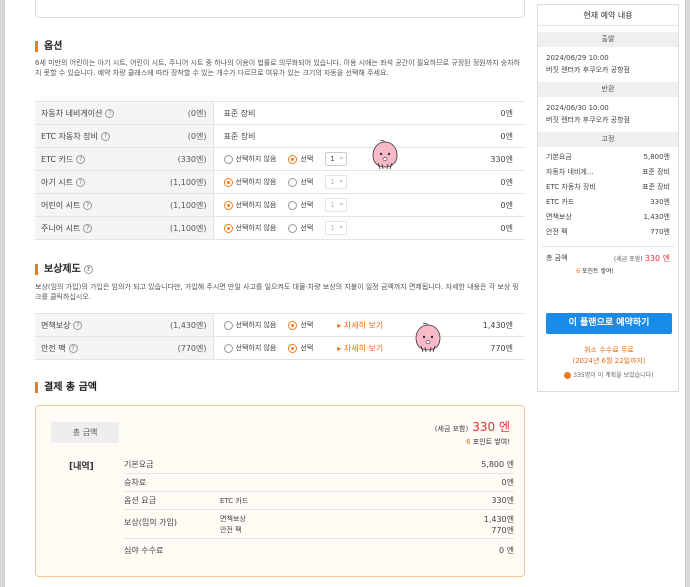 This screenshot has width=690, height=587. Describe the element at coordinates (507, 482) in the screenshot. I see `detail-value: 0엔` at that location.